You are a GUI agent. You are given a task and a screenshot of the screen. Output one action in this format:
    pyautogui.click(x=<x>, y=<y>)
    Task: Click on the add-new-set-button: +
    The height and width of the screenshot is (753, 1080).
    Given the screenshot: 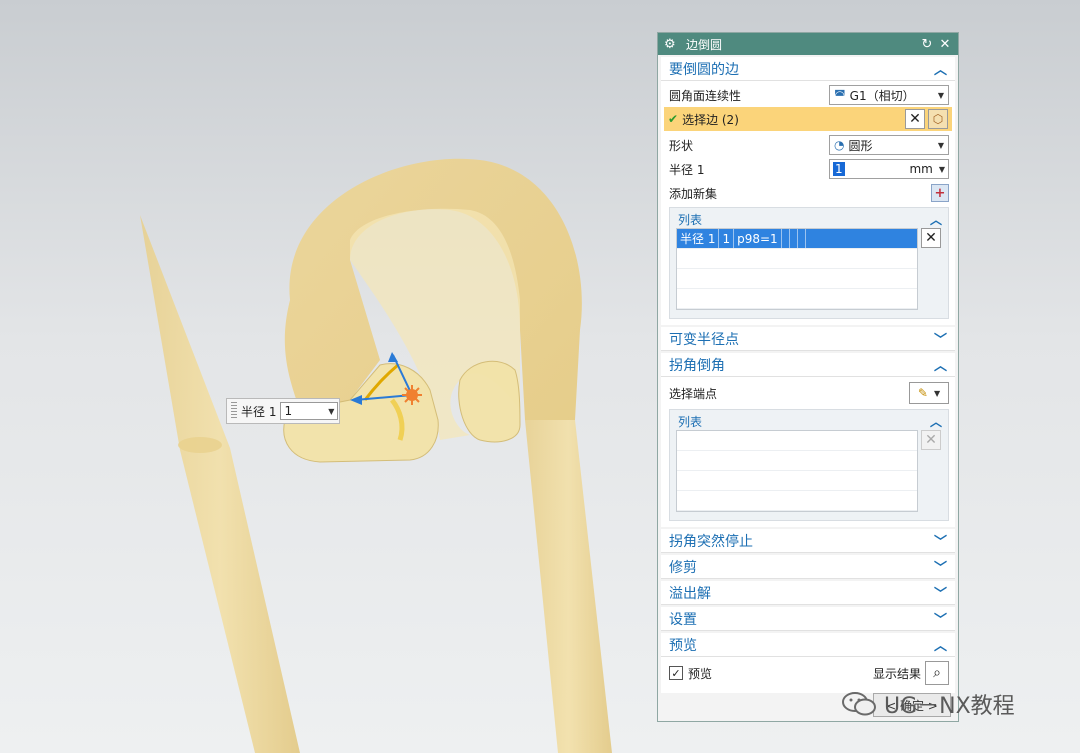 What is the action you would take?
    pyautogui.click(x=940, y=193)
    